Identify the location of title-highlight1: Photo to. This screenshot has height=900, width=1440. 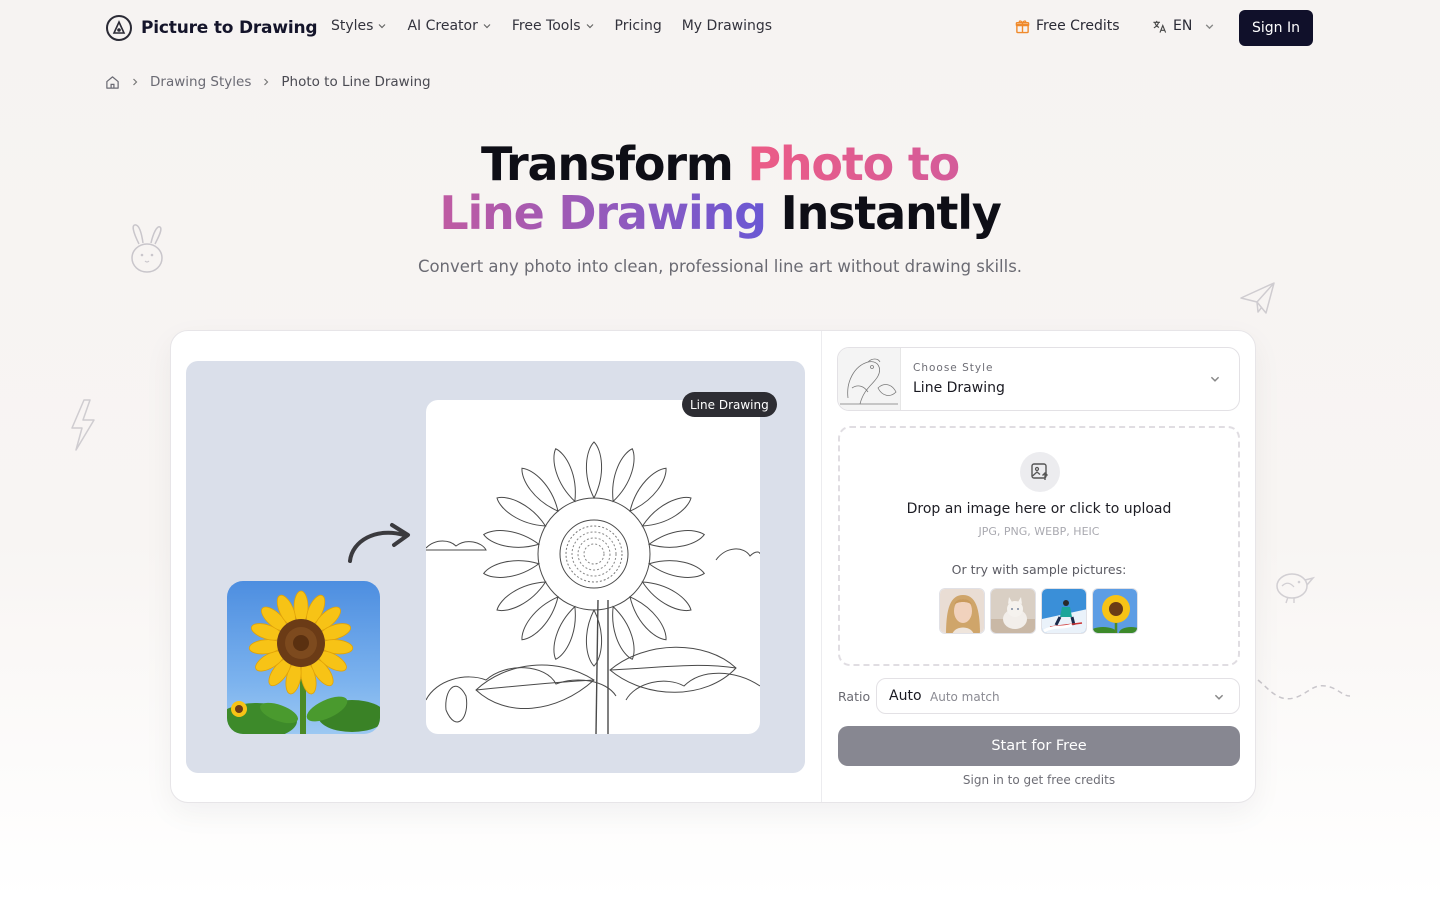
(853, 164).